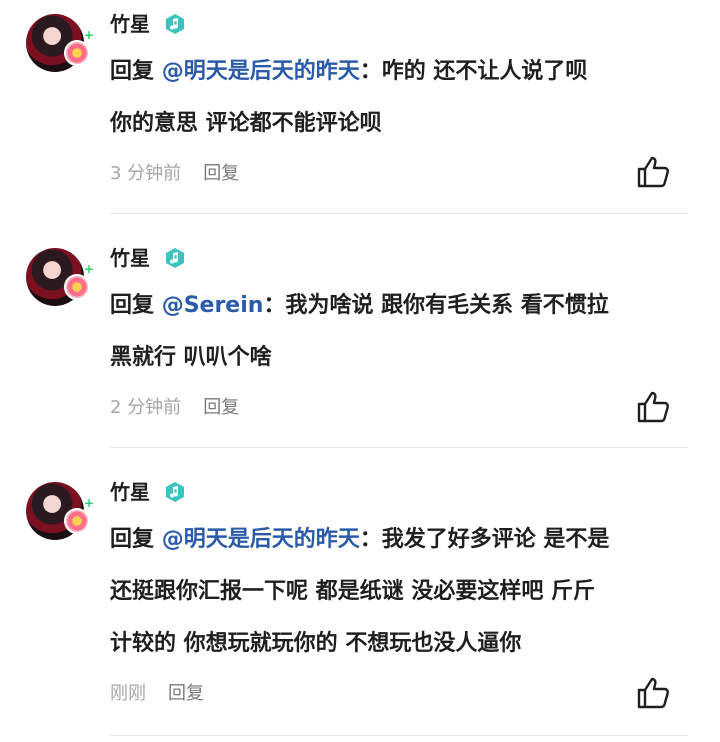 The width and height of the screenshot is (720, 742). What do you see at coordinates (191, 357) in the screenshot?
I see `comment-line: 黑就行 叭叭个啥` at bounding box center [191, 357].